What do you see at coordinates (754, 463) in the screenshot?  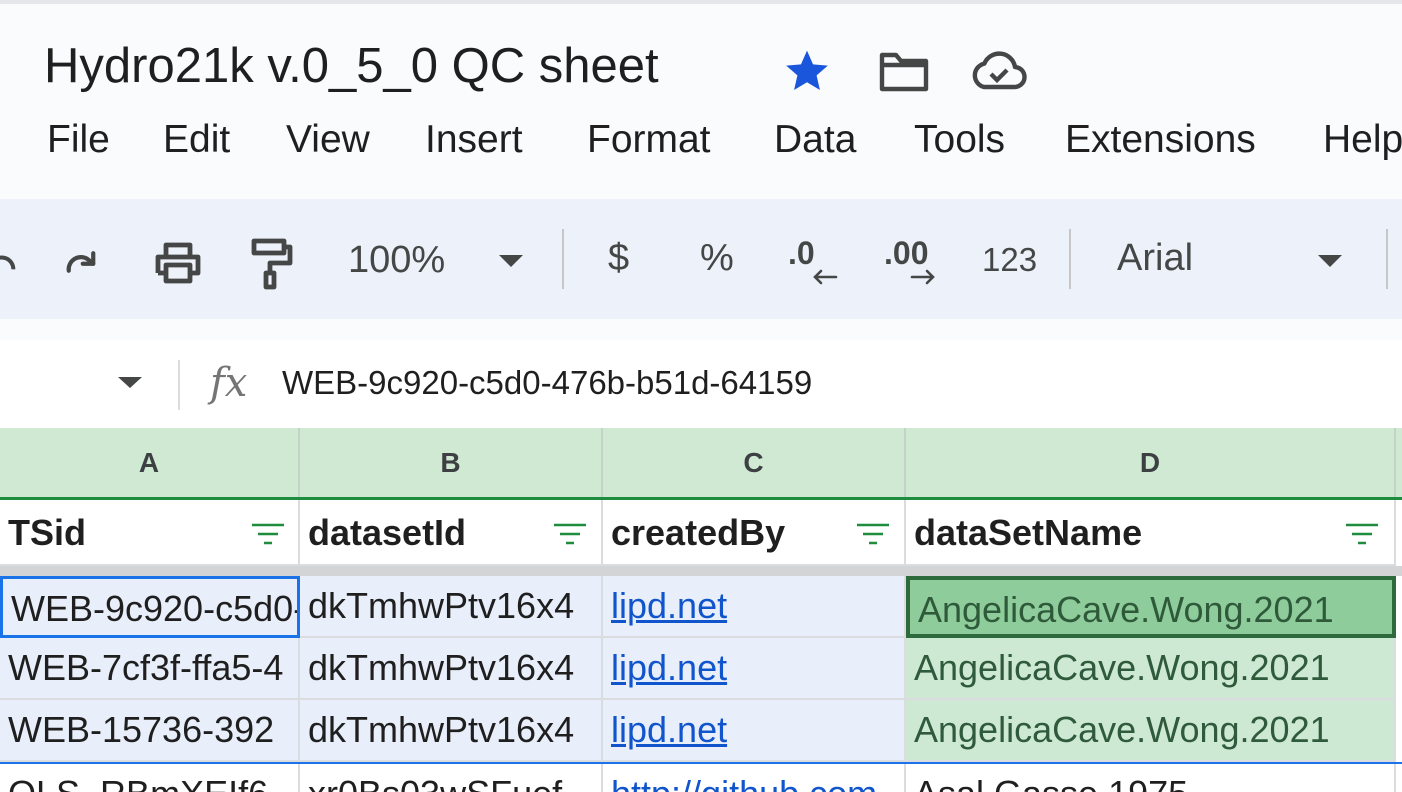 I see `column-header-c: C` at bounding box center [754, 463].